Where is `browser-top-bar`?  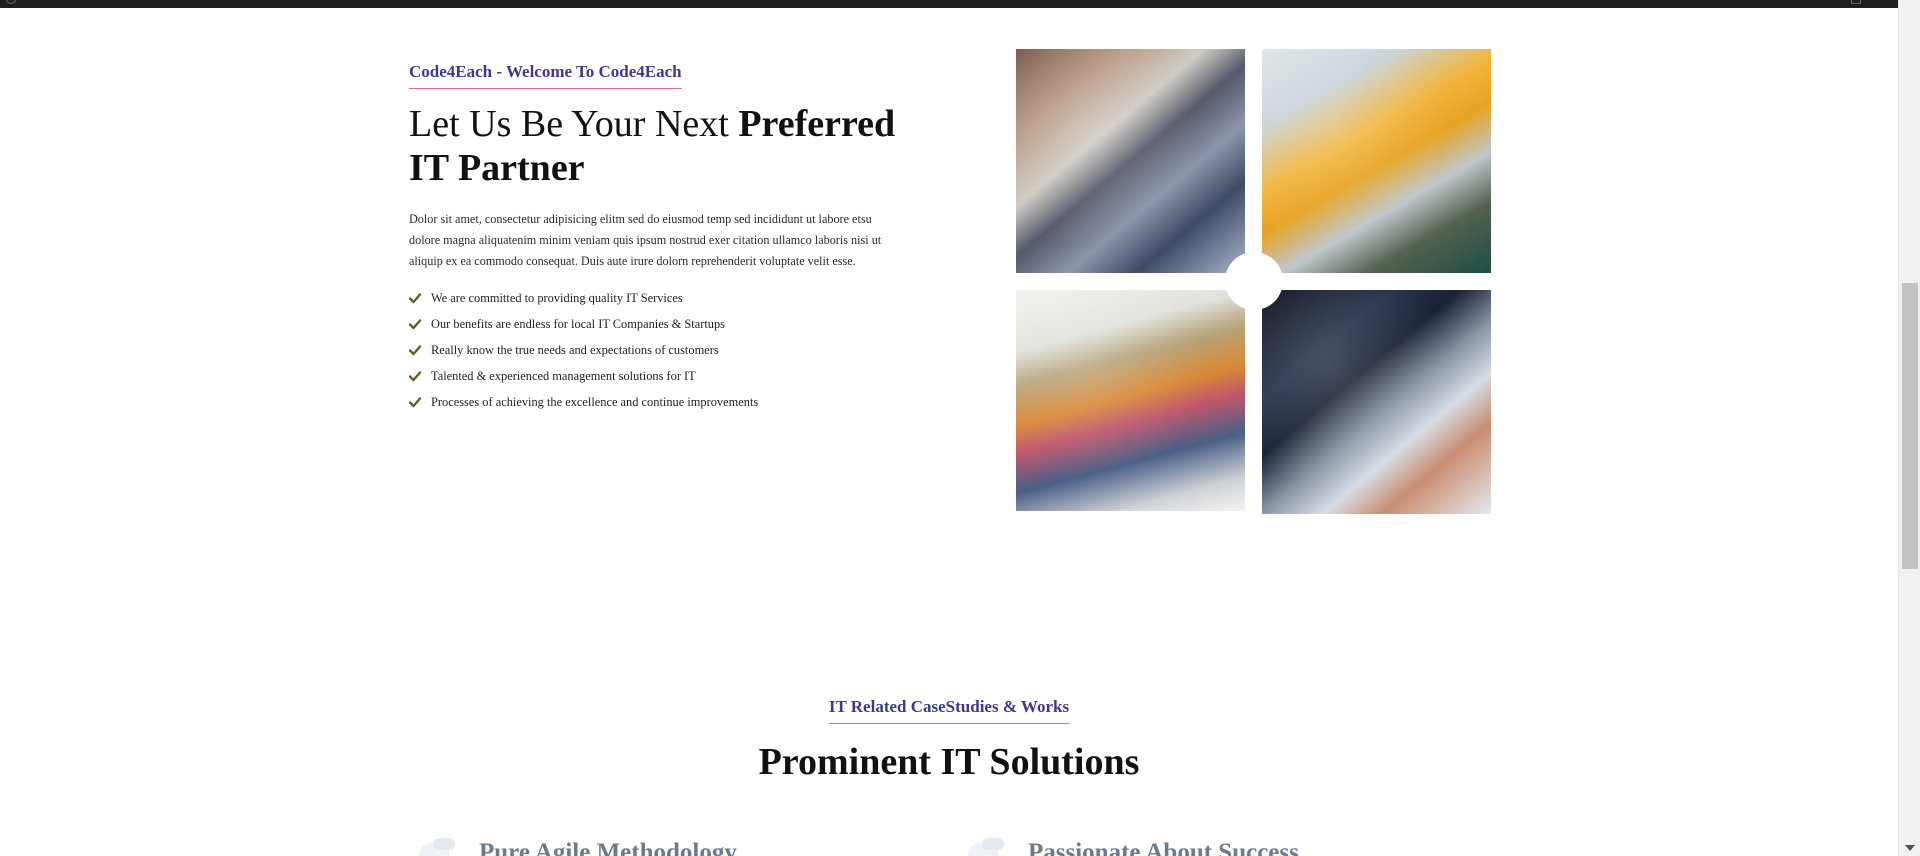
browser-top-bar is located at coordinates (949, 4).